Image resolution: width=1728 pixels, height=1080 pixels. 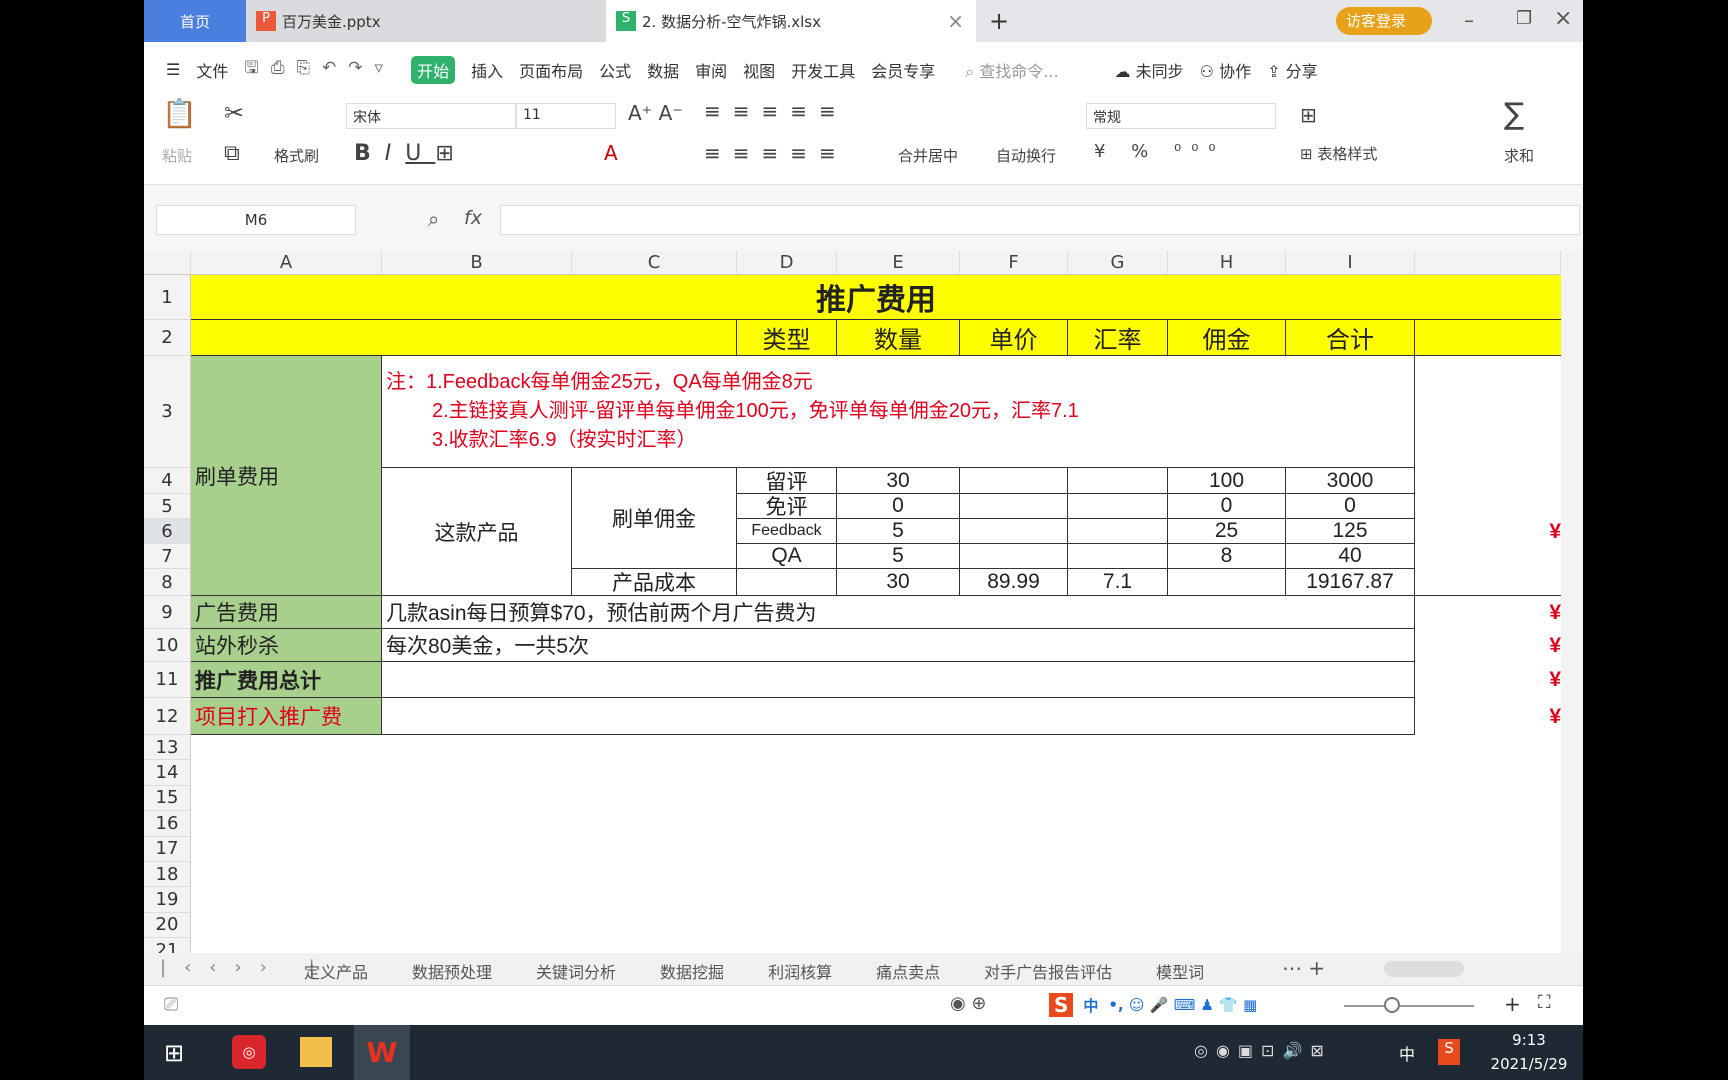 I want to click on item-commission: 0, so click(x=1227, y=506).